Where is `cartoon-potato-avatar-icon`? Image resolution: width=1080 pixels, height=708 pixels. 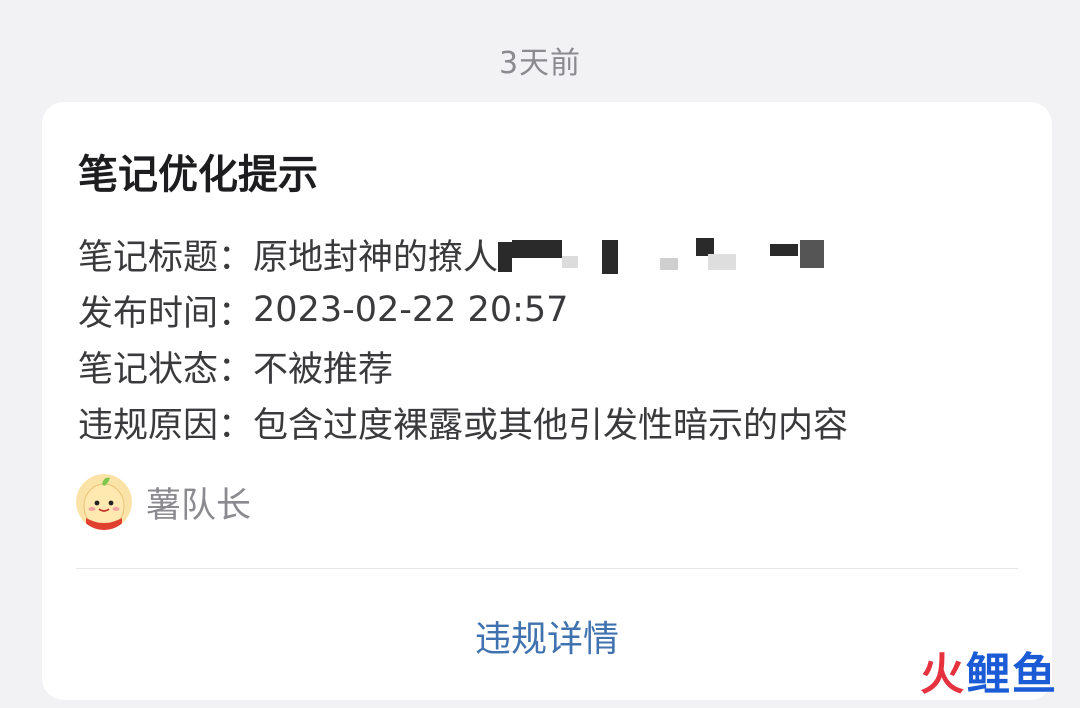
cartoon-potato-avatar-icon is located at coordinates (104, 502).